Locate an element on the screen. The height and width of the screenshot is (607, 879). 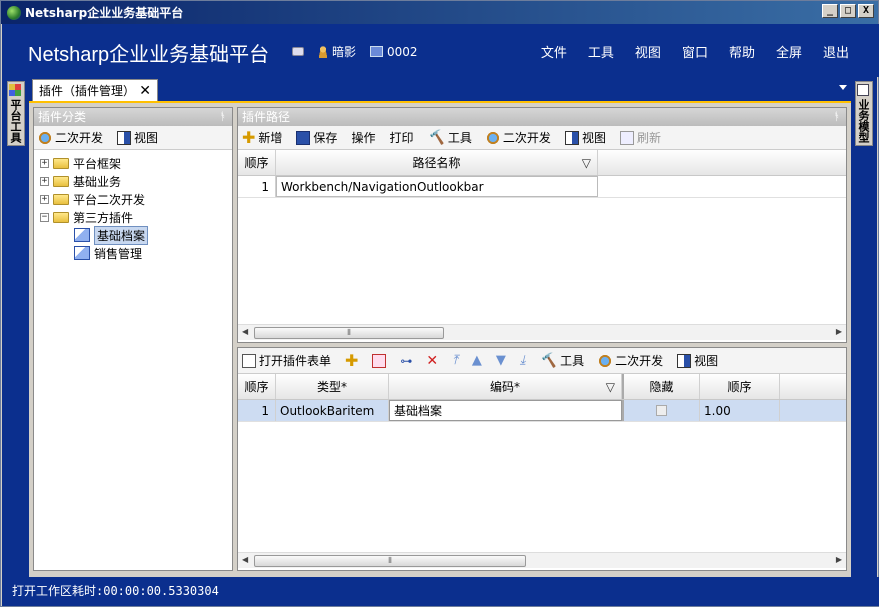
move-bottom-icon: ⤓ is located at coordinates (522, 360).